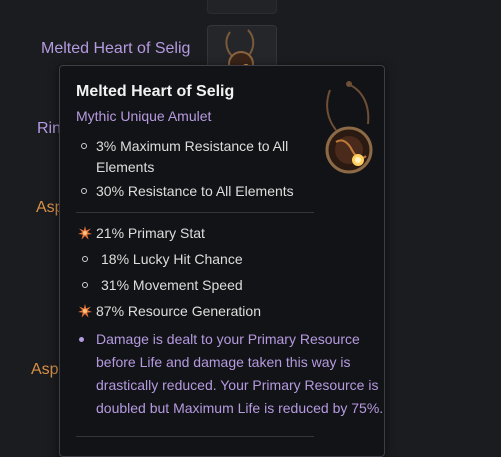 The width and height of the screenshot is (501, 457). Describe the element at coordinates (45, 370) in the screenshot. I see `list-item-label: Asp` at that location.